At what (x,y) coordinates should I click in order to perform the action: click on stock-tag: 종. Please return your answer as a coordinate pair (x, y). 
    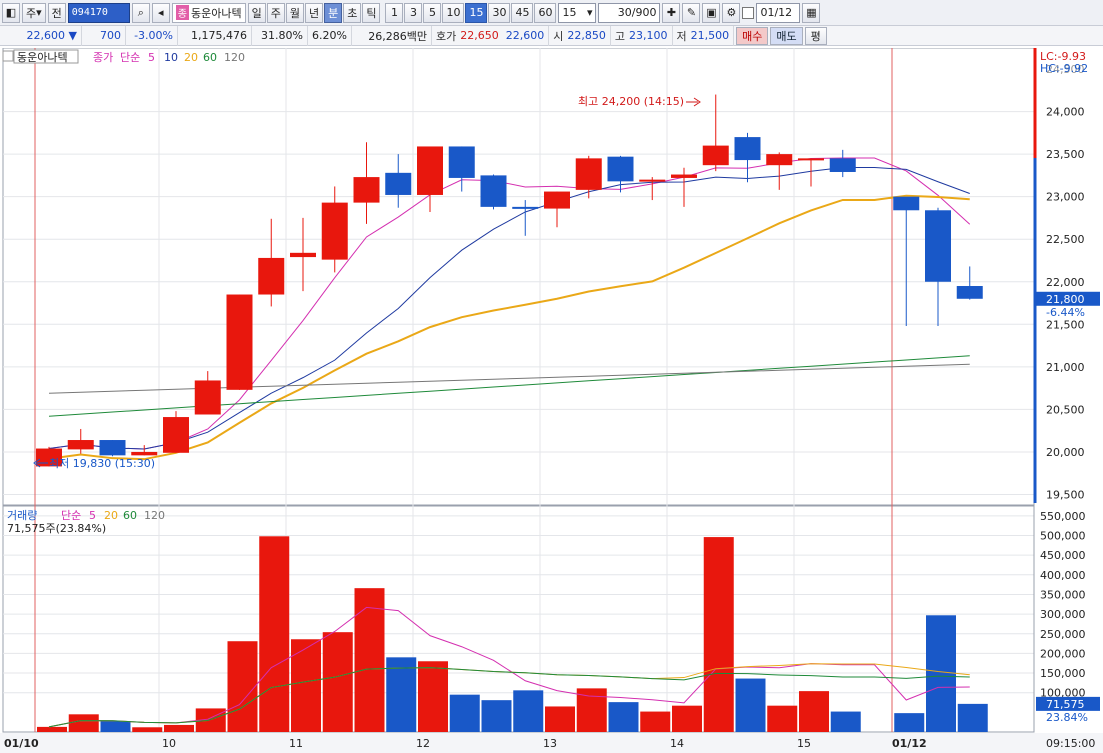
    Looking at the image, I should click on (182, 12).